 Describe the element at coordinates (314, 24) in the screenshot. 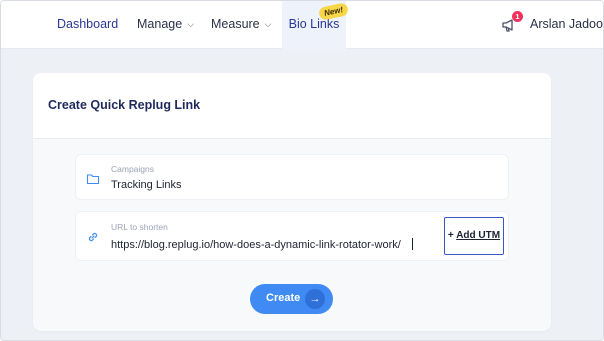

I see `nav-bio-links-label: Bio Links` at that location.